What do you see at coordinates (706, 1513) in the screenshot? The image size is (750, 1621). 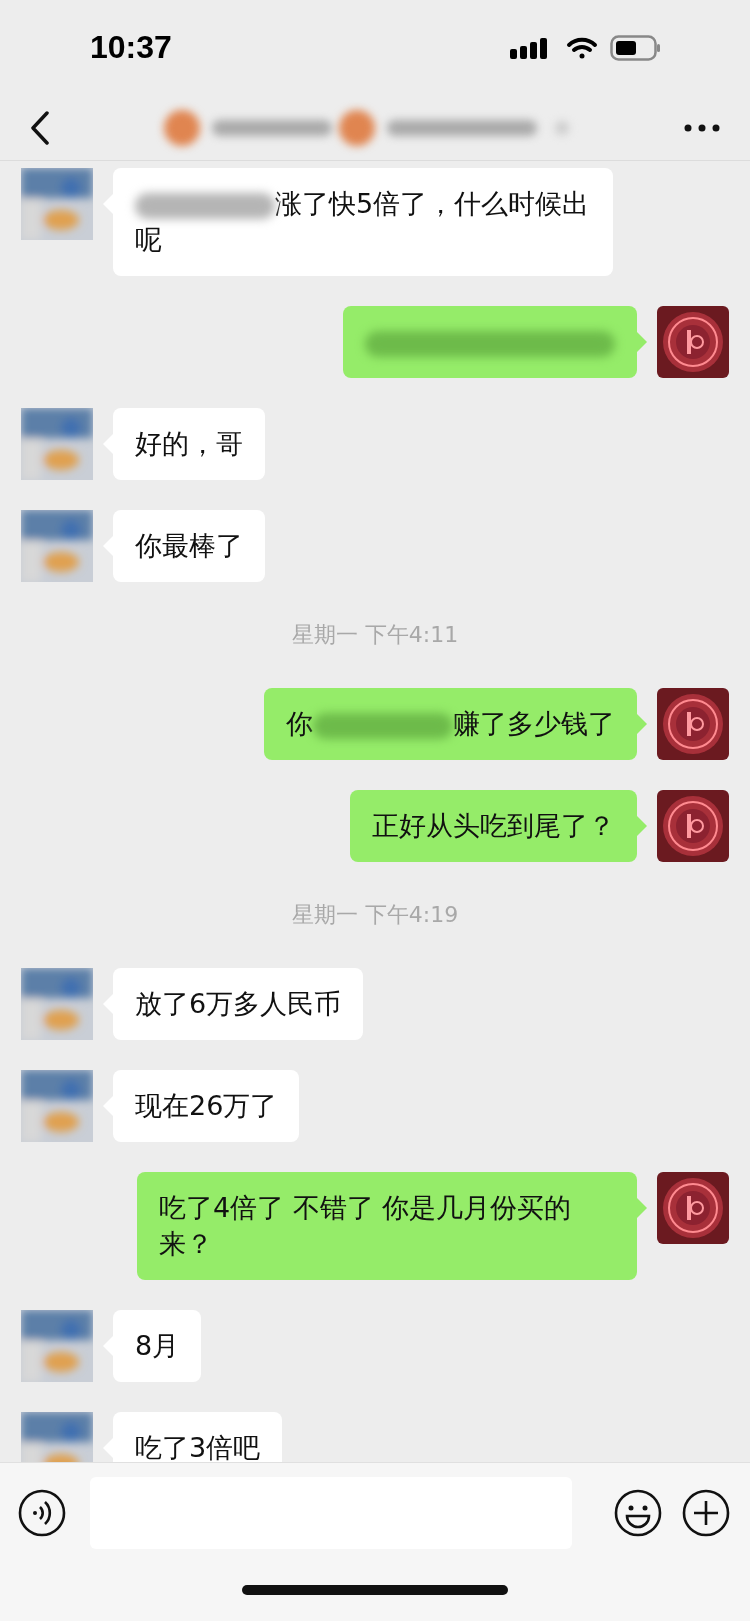 I see `plus-icon` at bounding box center [706, 1513].